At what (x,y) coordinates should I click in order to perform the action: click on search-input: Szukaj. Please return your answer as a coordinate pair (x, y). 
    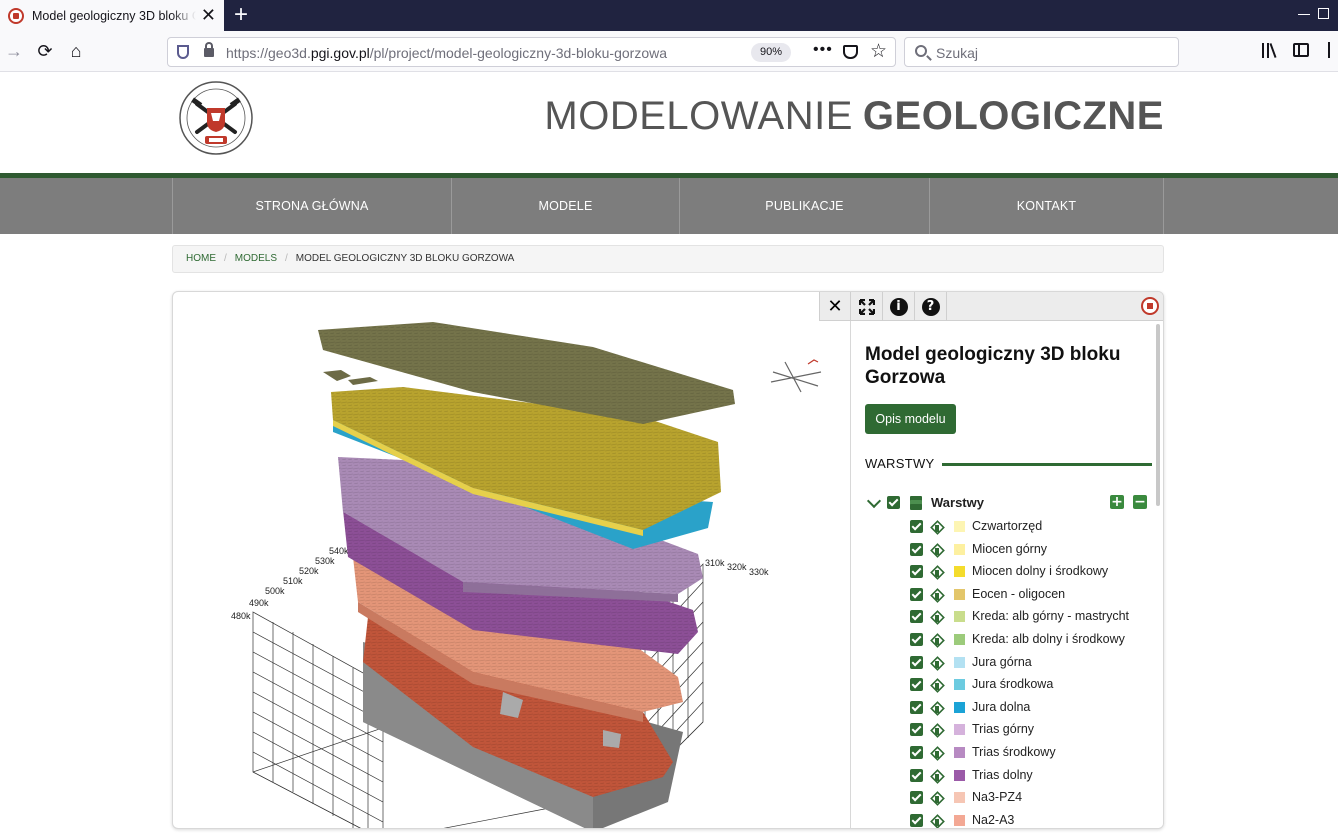
    Looking at the image, I should click on (1041, 52).